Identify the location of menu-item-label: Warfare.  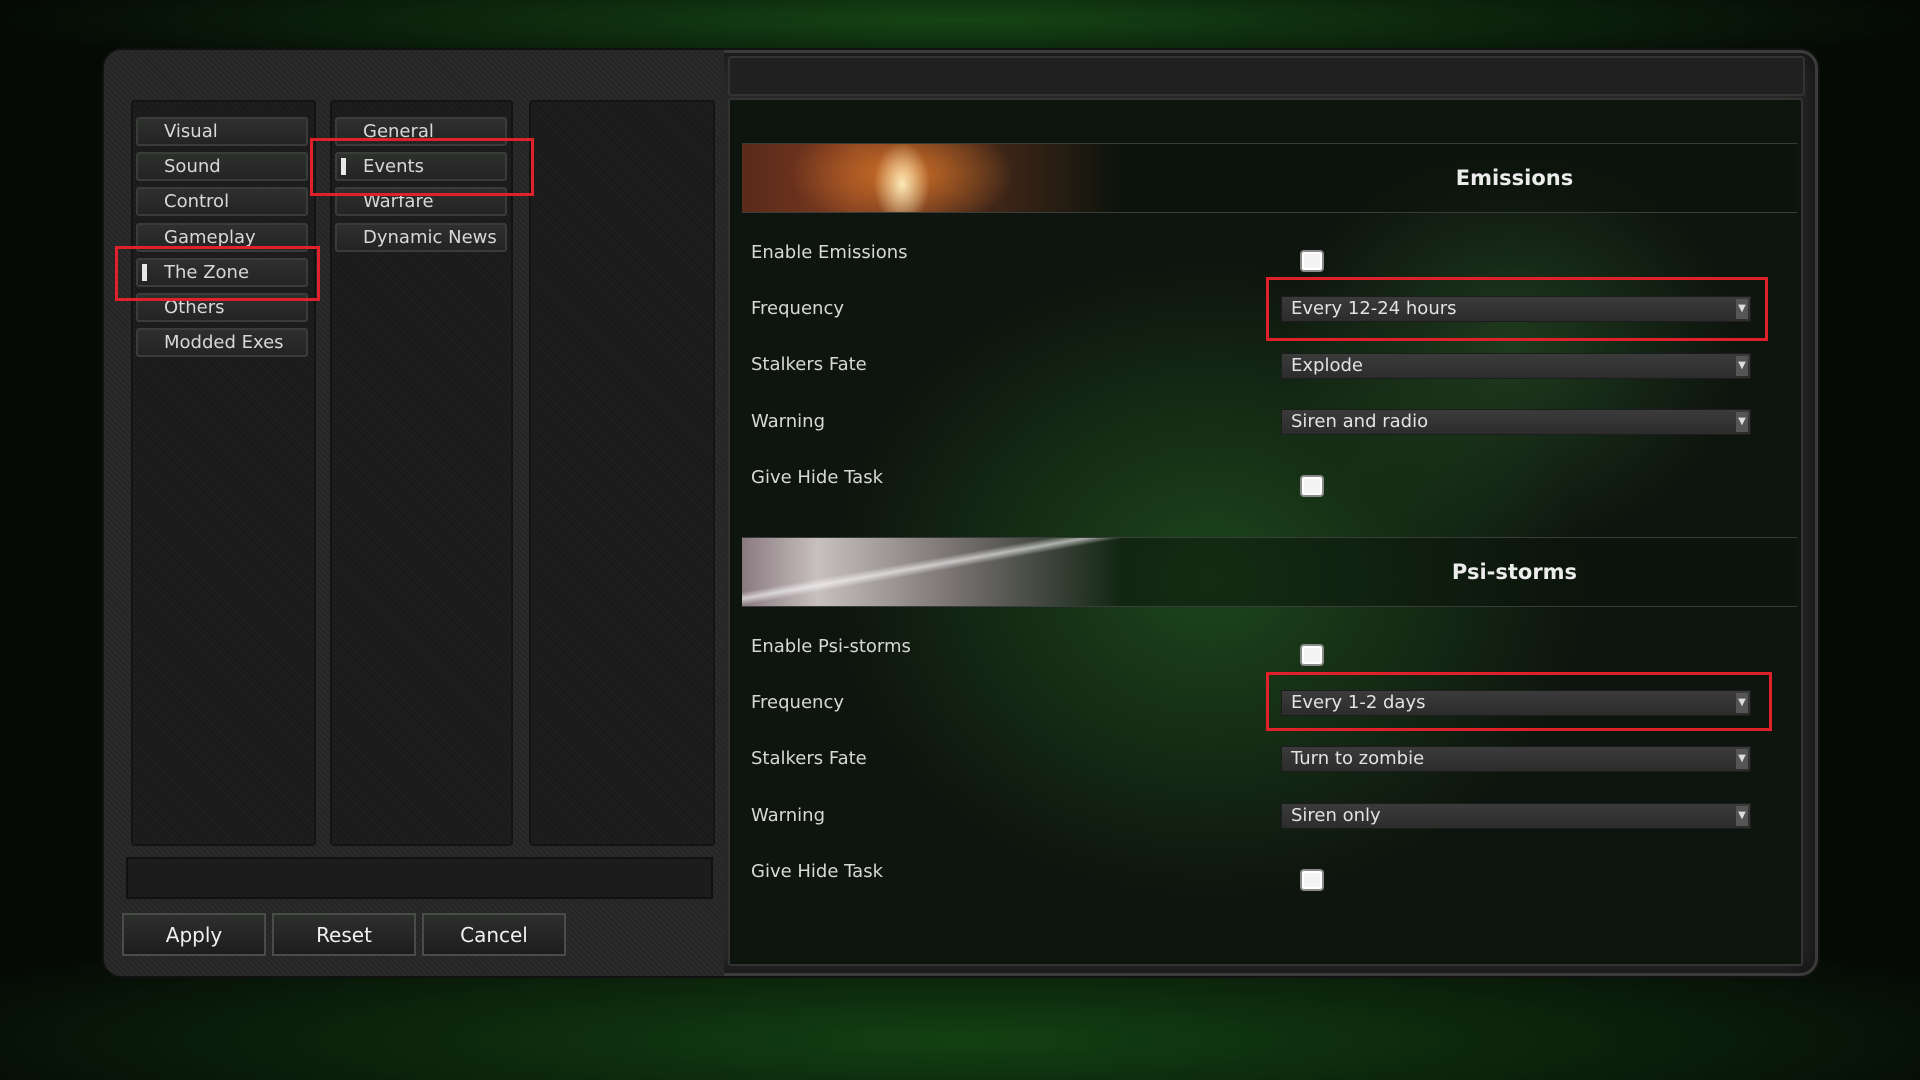
(398, 201).